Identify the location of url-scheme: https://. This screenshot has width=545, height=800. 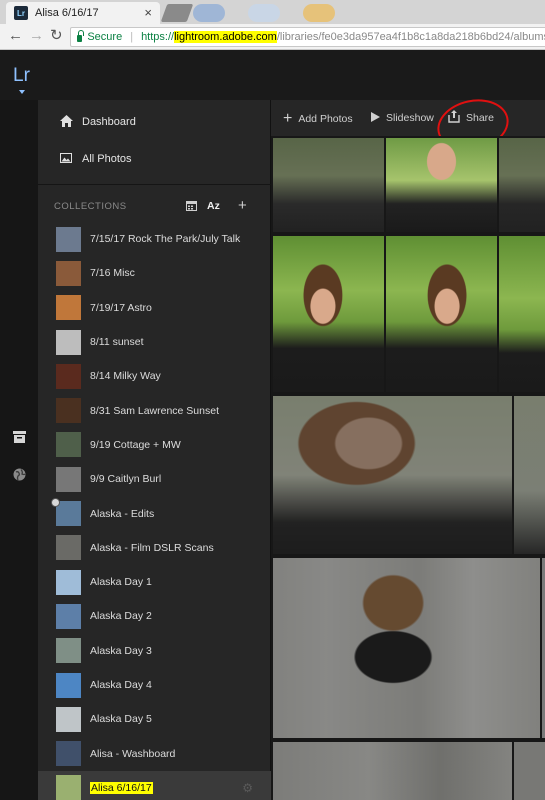
(158, 37).